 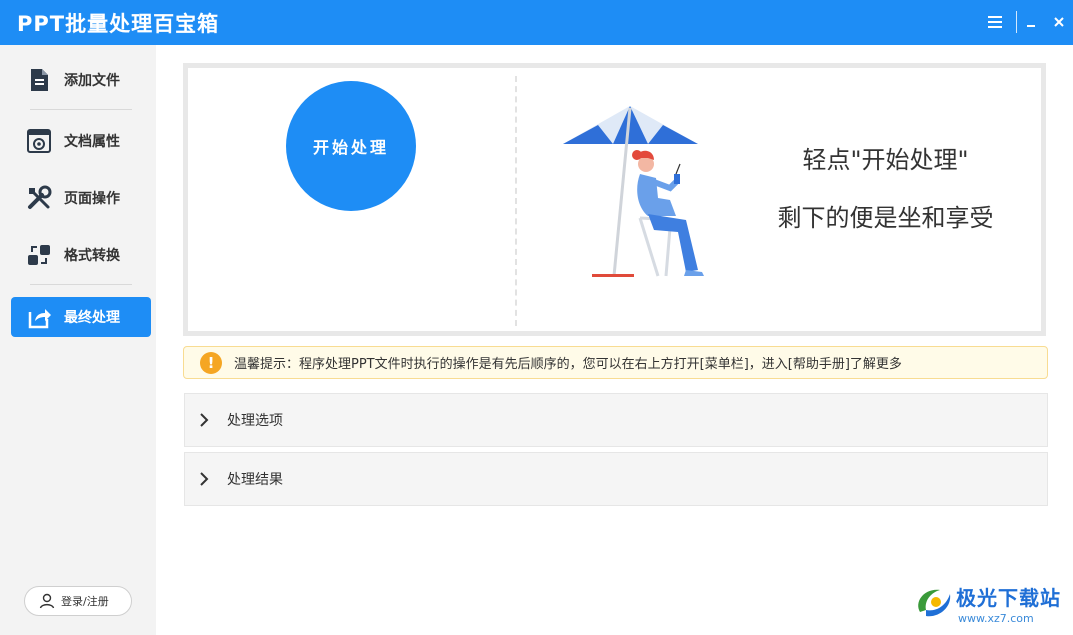 I want to click on watermark-logo-icon, so click(x=934, y=603).